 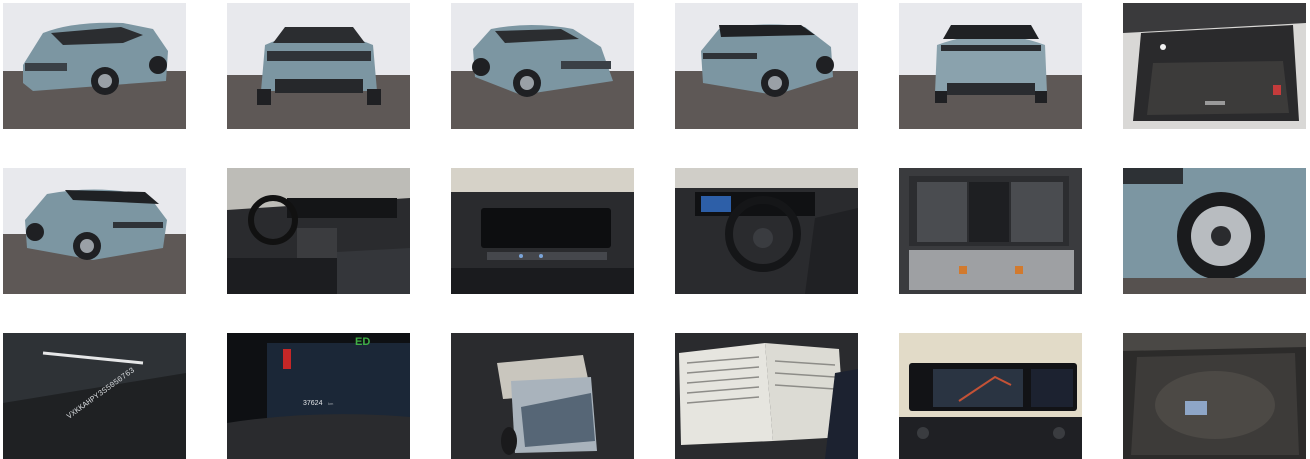 I want to click on photo-trunk, so click(x=1214, y=66).